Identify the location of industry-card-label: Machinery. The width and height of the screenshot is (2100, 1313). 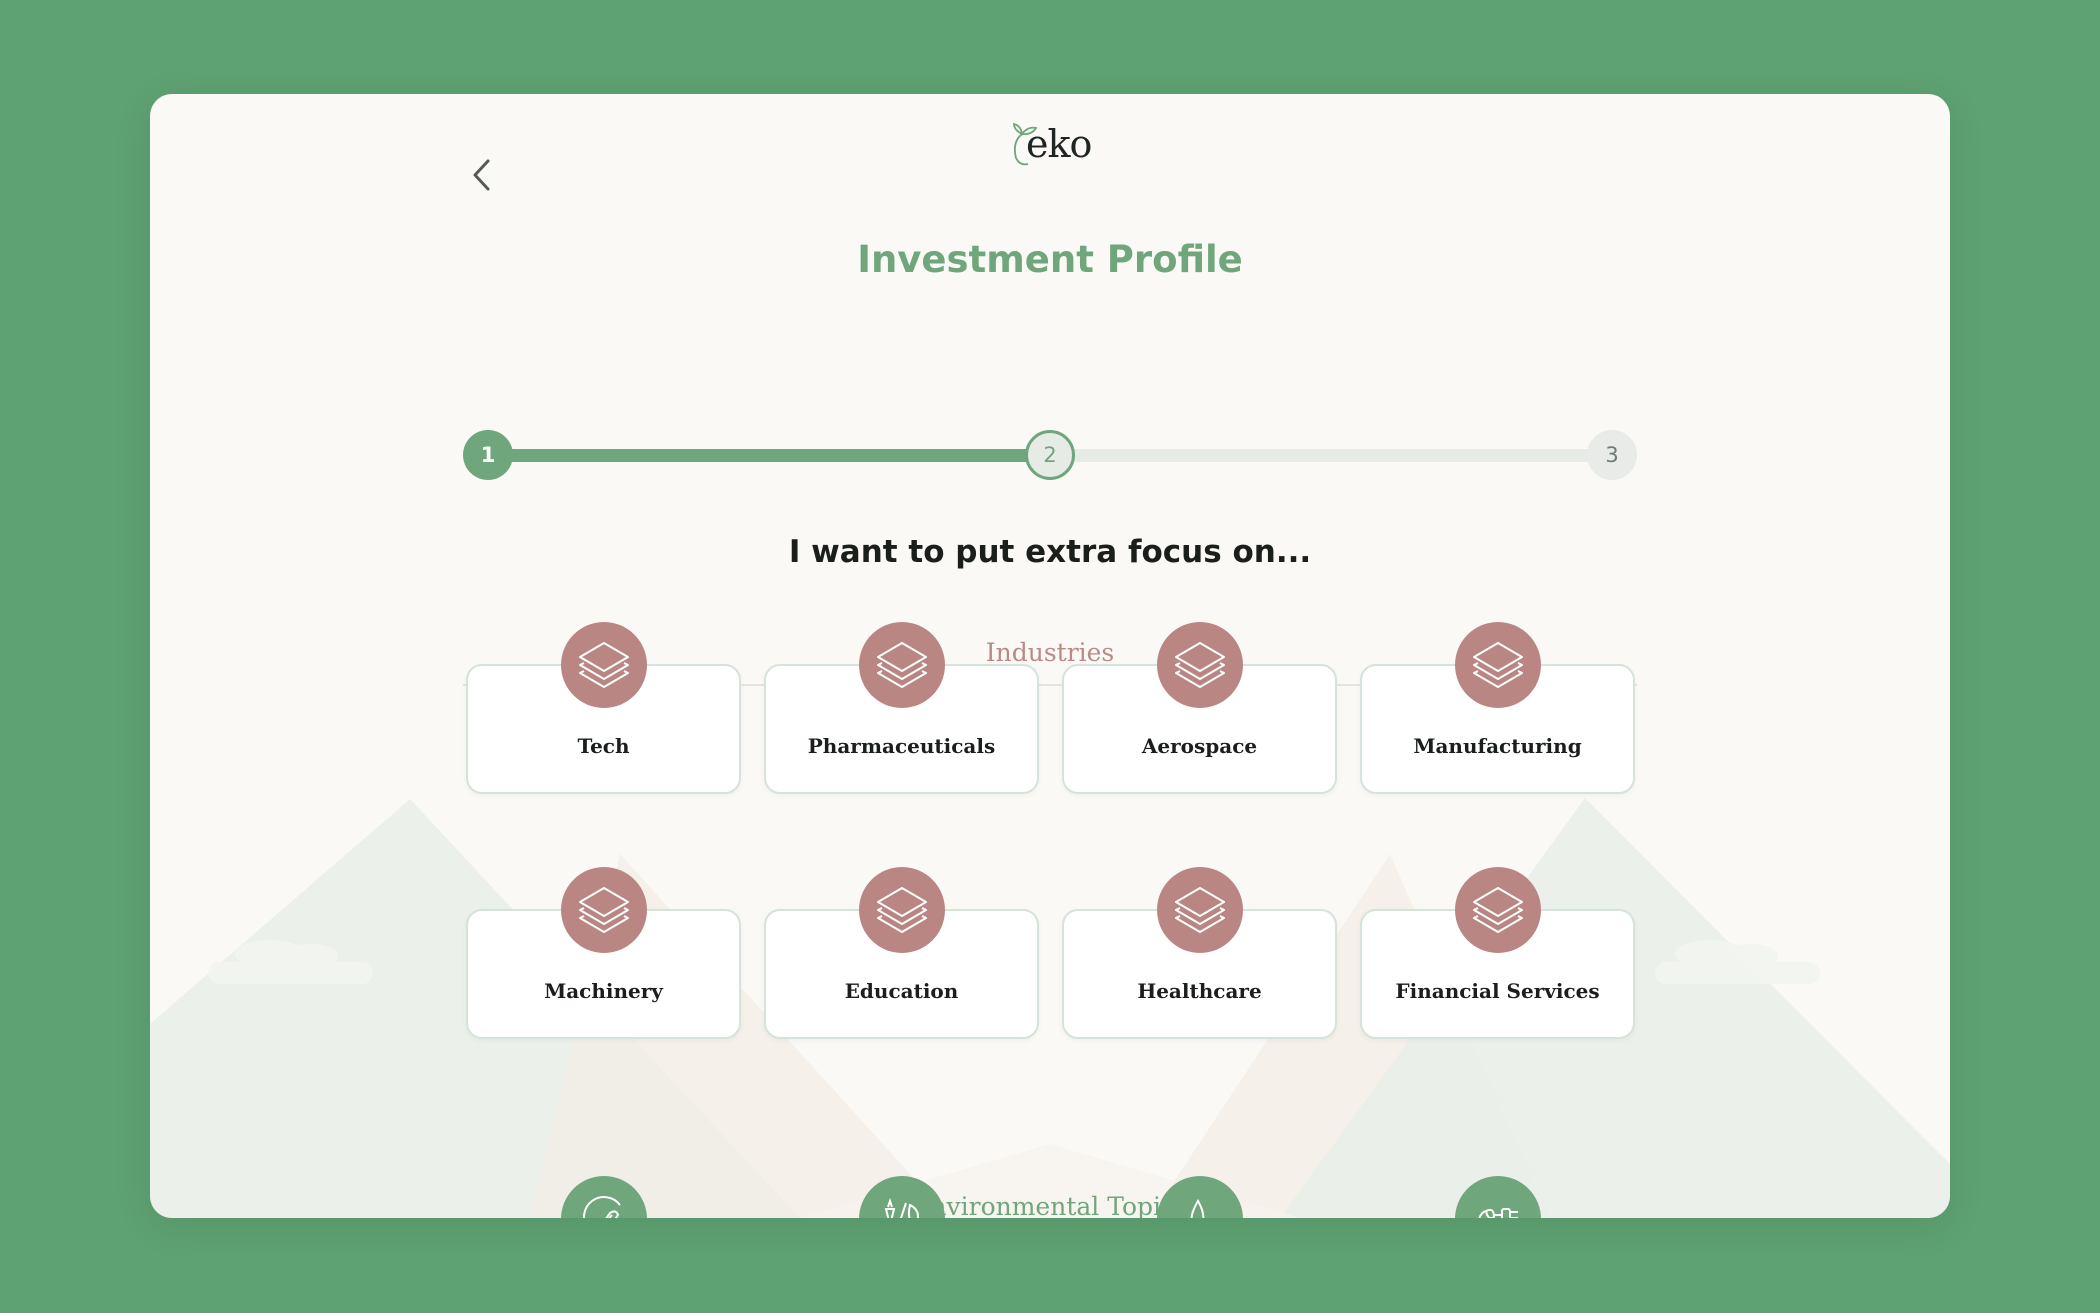
(603, 991).